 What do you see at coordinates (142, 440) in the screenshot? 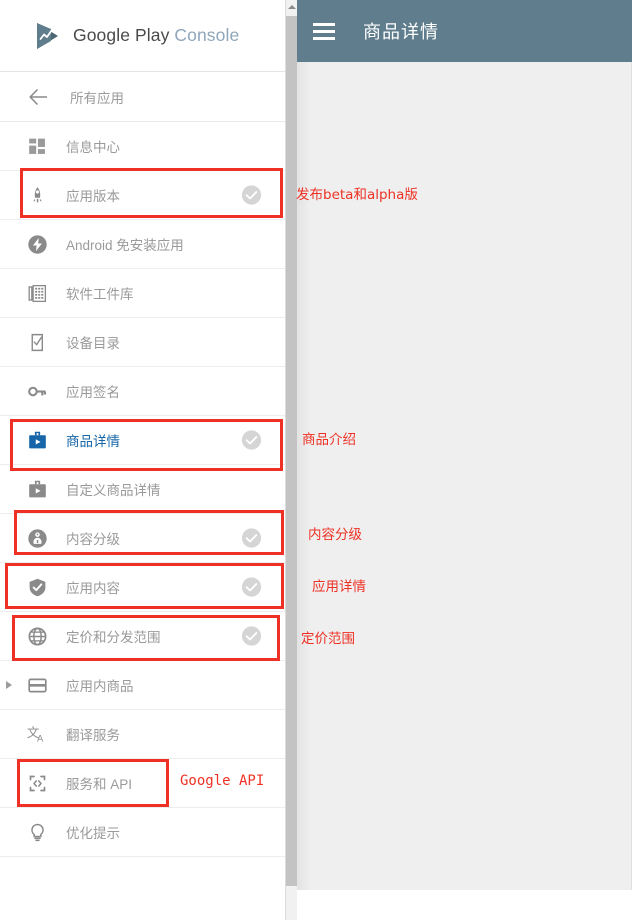
I see `sidebar-item-store-listing: 商品详情` at bounding box center [142, 440].